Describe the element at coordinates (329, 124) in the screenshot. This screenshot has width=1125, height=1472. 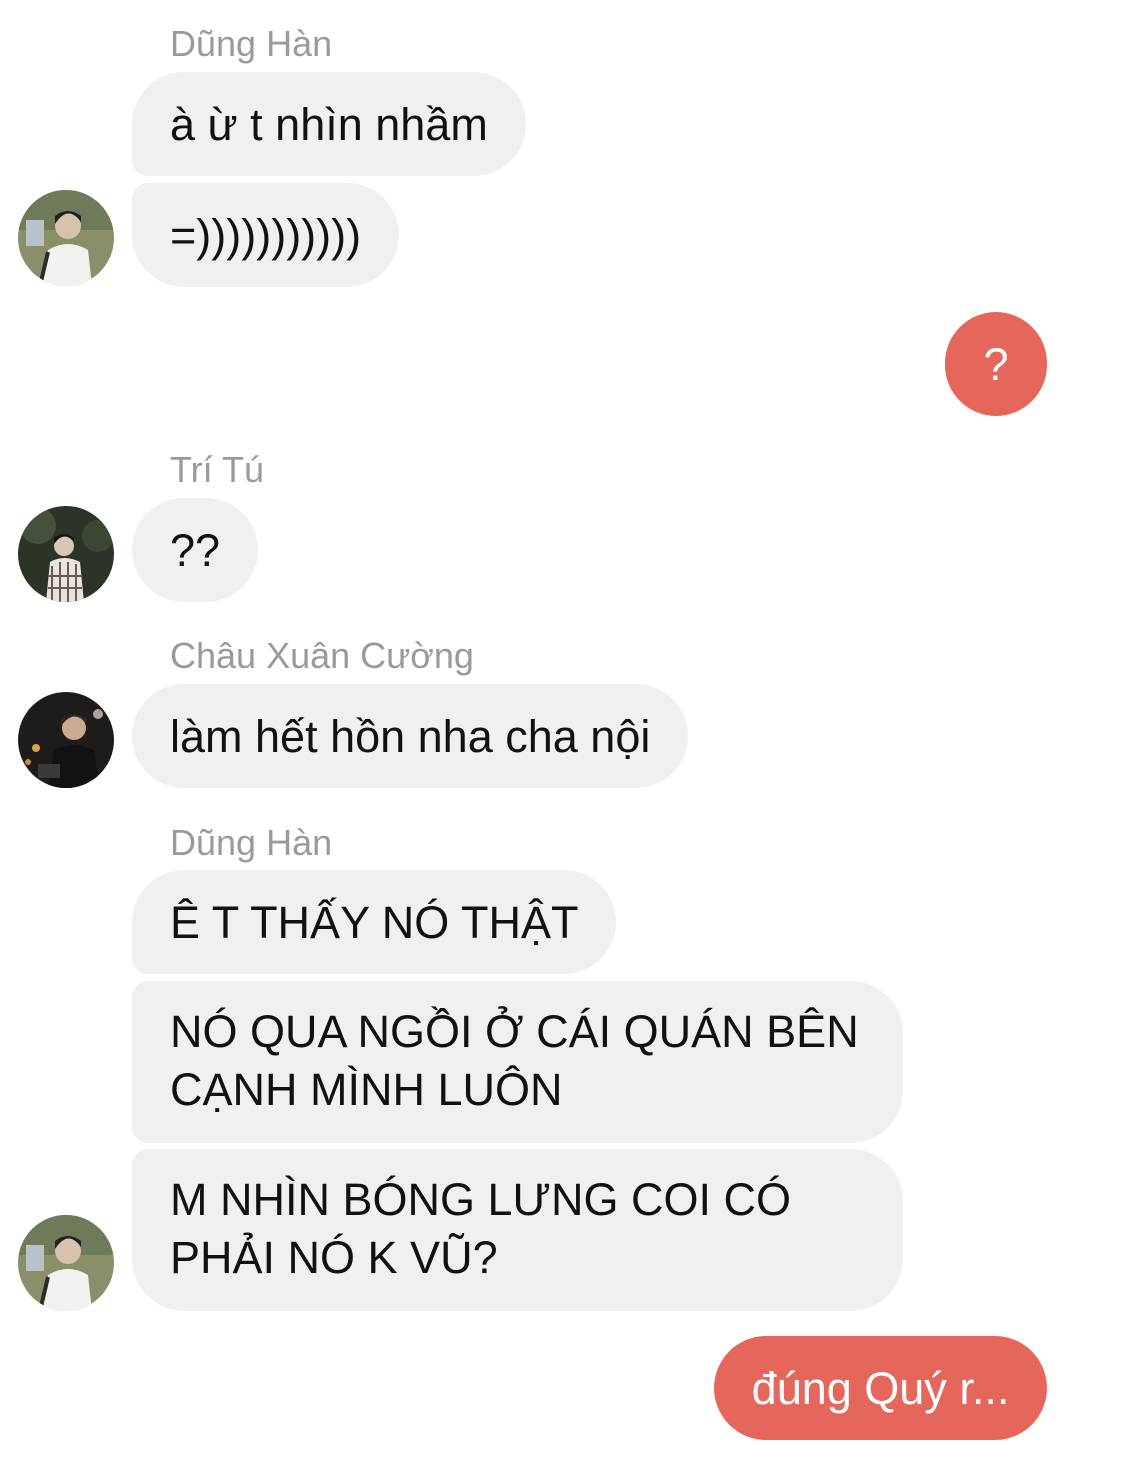
I see `message-bubble: à ừ t nhìn nhầm` at that location.